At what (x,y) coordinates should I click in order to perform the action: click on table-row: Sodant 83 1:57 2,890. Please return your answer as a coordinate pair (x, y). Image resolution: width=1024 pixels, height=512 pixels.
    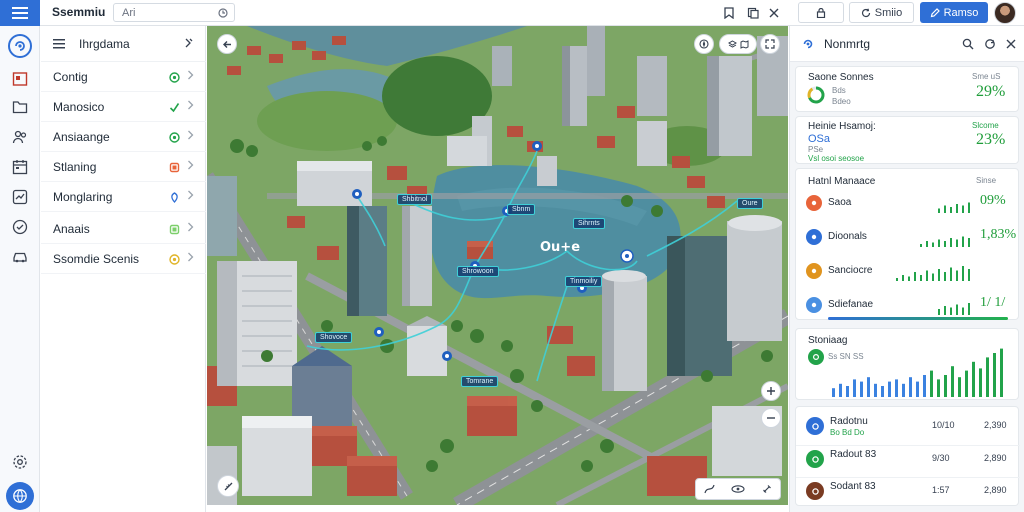
    Looking at the image, I should click on (908, 490).